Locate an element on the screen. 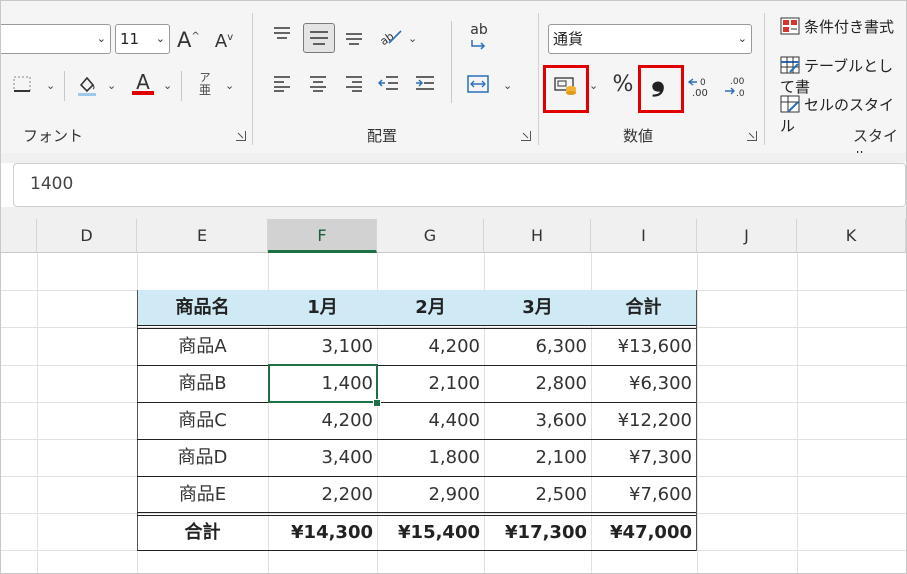 This screenshot has width=907, height=574. table-cell: 6,300 is located at coordinates (537, 347).